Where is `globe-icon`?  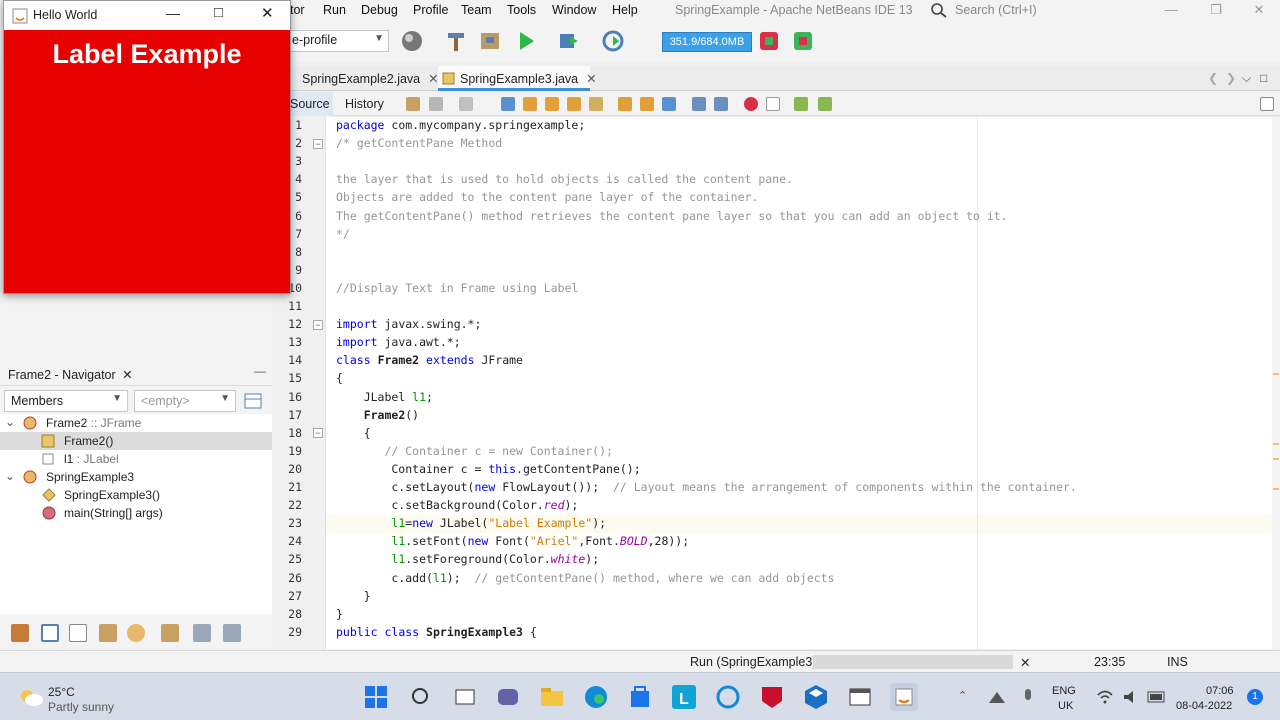 globe-icon is located at coordinates (412, 41).